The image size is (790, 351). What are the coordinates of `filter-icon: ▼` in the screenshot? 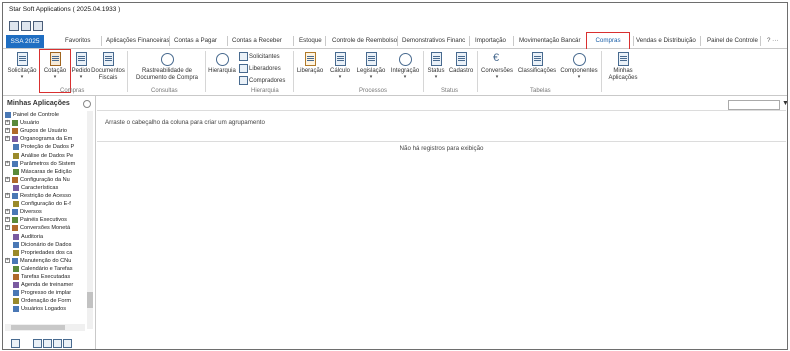 It's located at (784, 103).